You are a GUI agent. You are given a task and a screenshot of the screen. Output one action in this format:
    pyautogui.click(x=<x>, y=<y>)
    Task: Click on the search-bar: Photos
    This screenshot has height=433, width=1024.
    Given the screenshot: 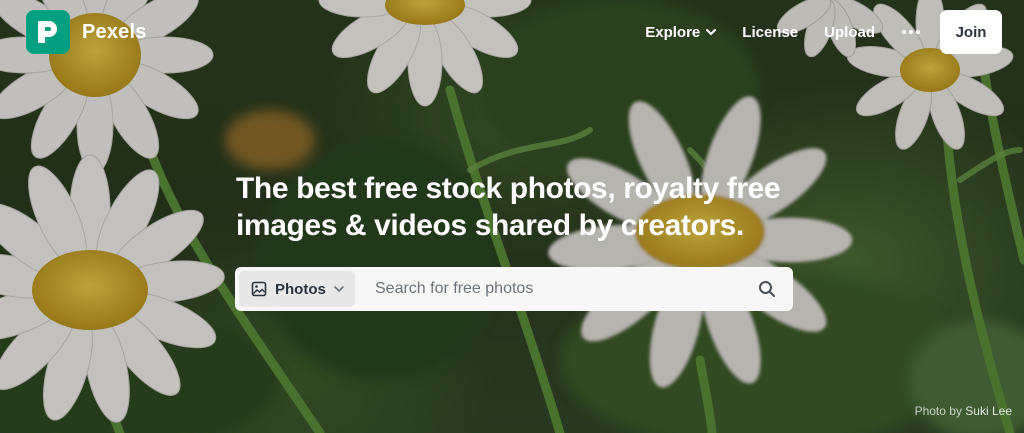 What is the action you would take?
    pyautogui.click(x=514, y=289)
    